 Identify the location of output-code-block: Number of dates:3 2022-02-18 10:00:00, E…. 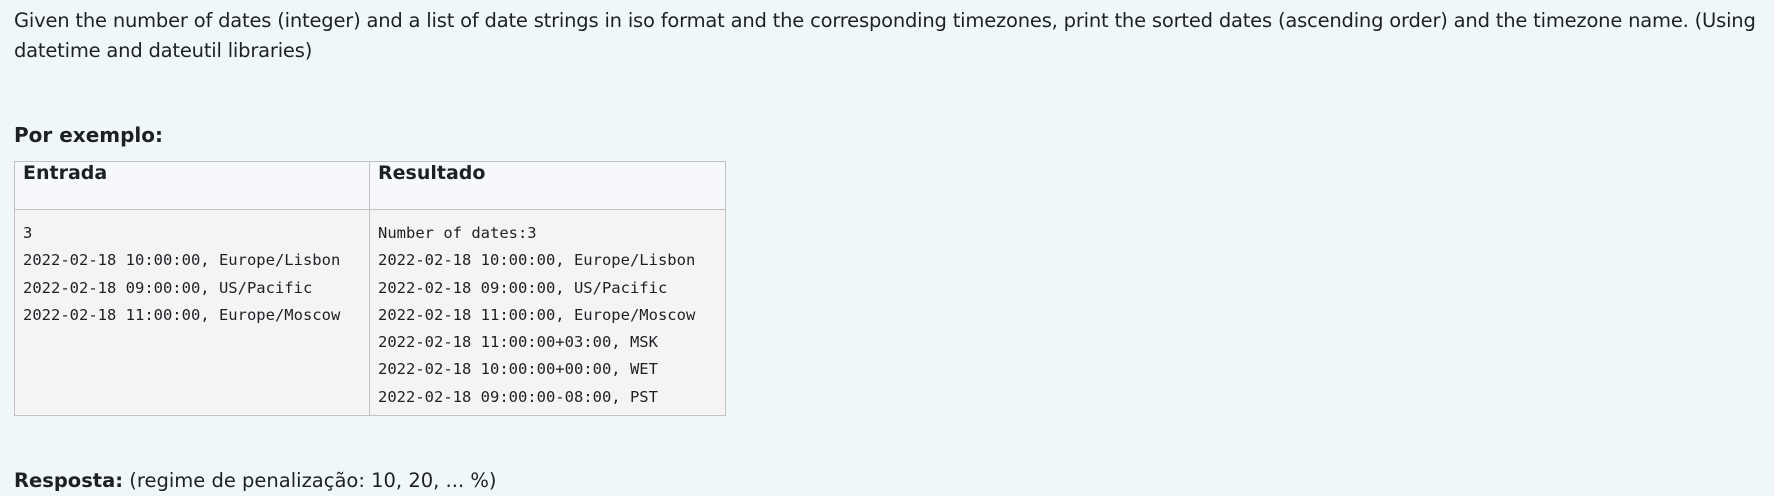
(547, 310).